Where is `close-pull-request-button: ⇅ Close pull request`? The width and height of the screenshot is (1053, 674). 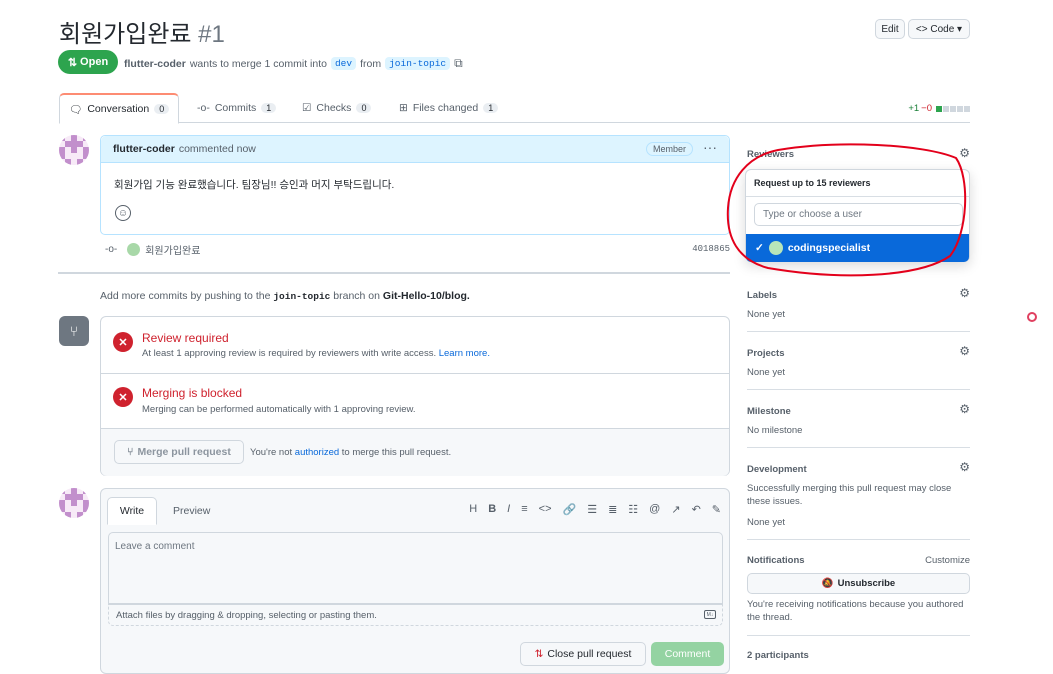 close-pull-request-button: ⇅ Close pull request is located at coordinates (583, 654).